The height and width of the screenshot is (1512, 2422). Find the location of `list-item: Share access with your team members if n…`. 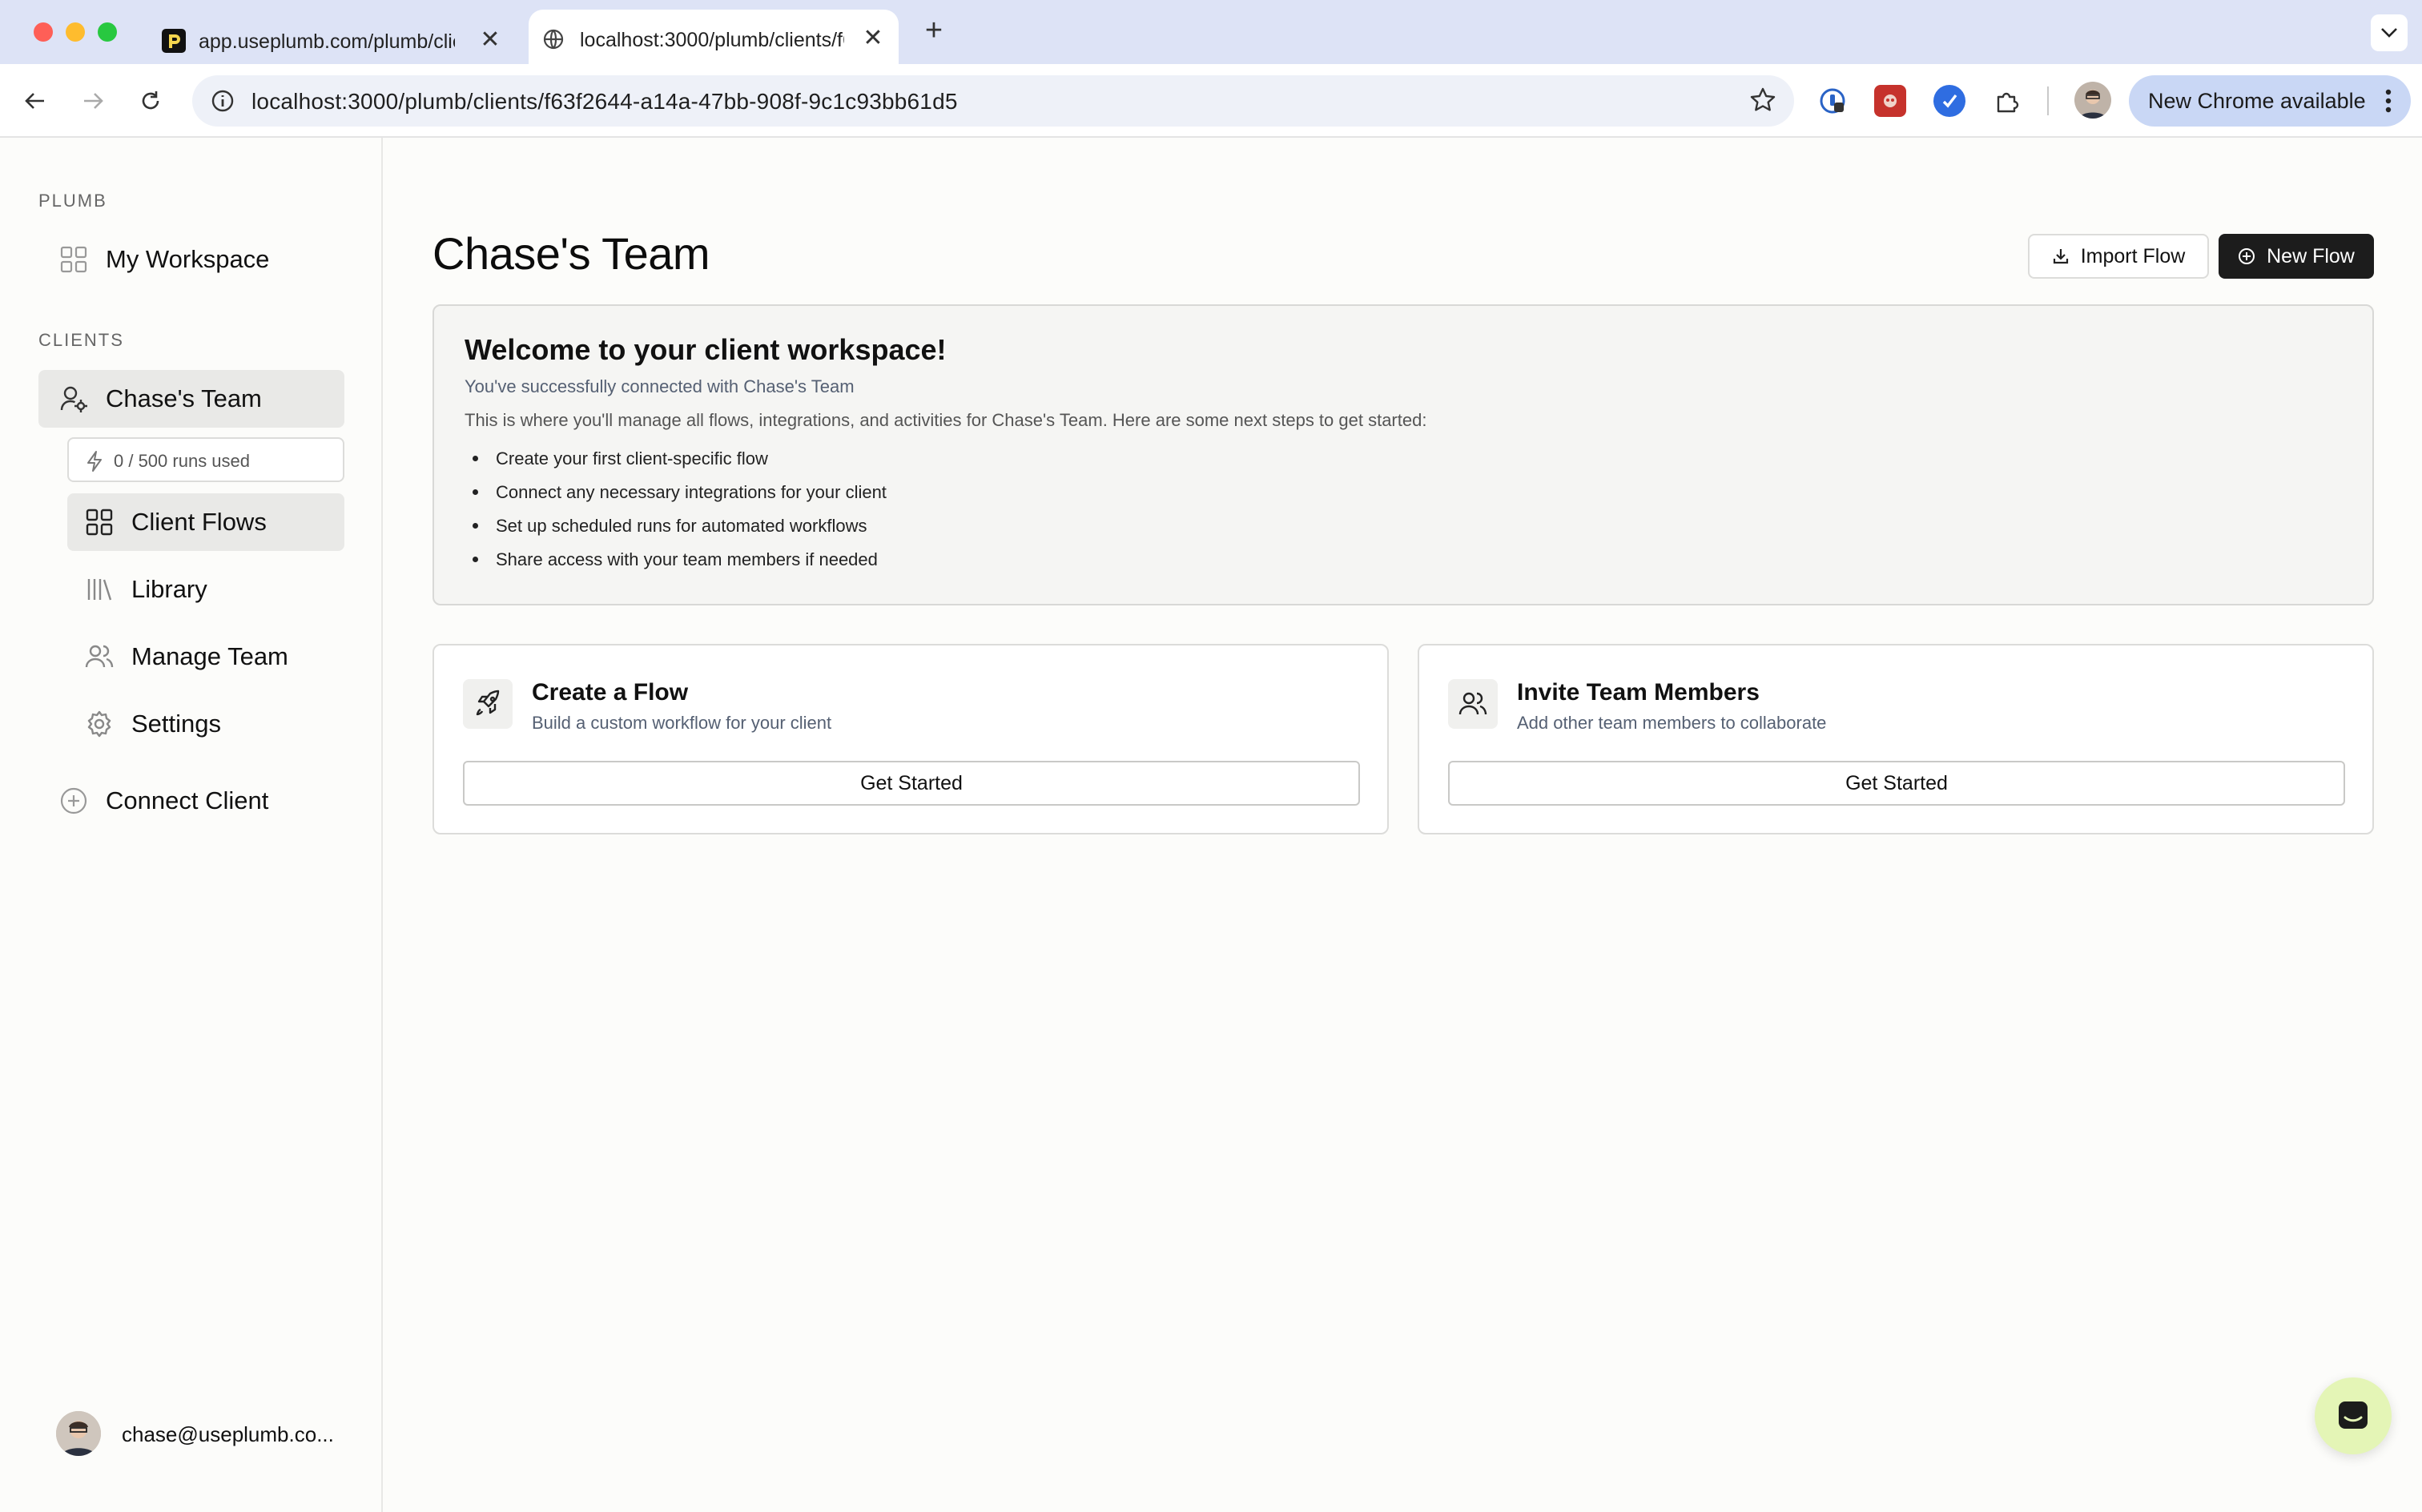

list-item: Share access with your team members if n… is located at coordinates (676, 566).